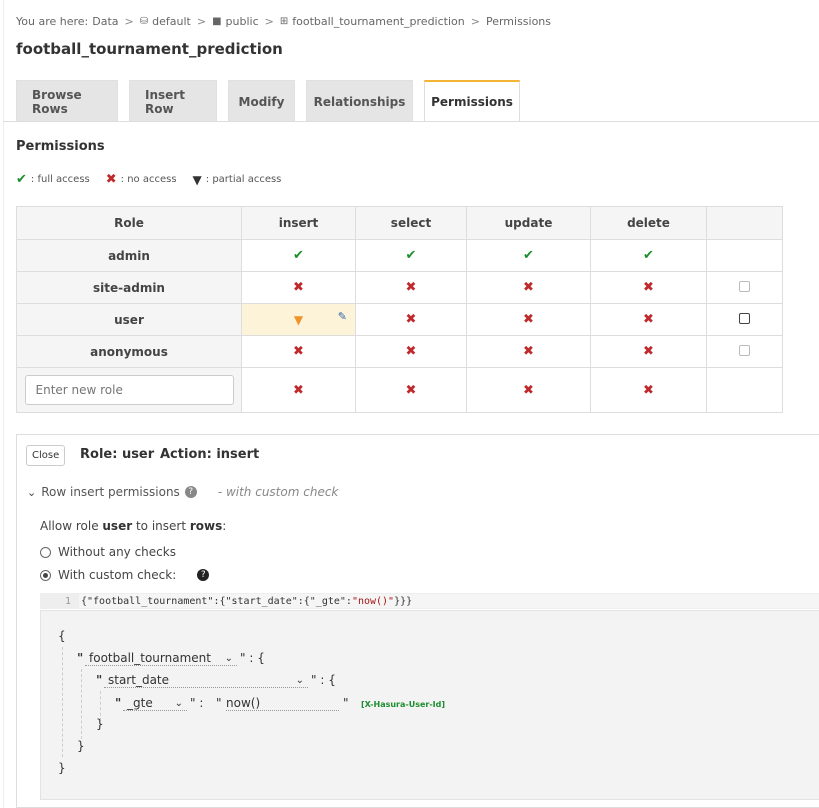  Describe the element at coordinates (71, 526) in the screenshot. I see `allow-prefix: Allow role` at that location.